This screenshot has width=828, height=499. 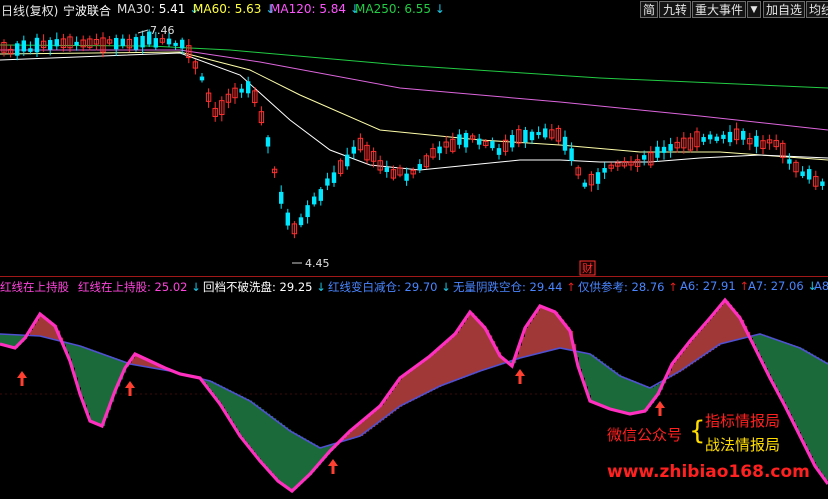 I want to click on ma60-readout: MA60: 5.63 ↓, so click(x=234, y=9).